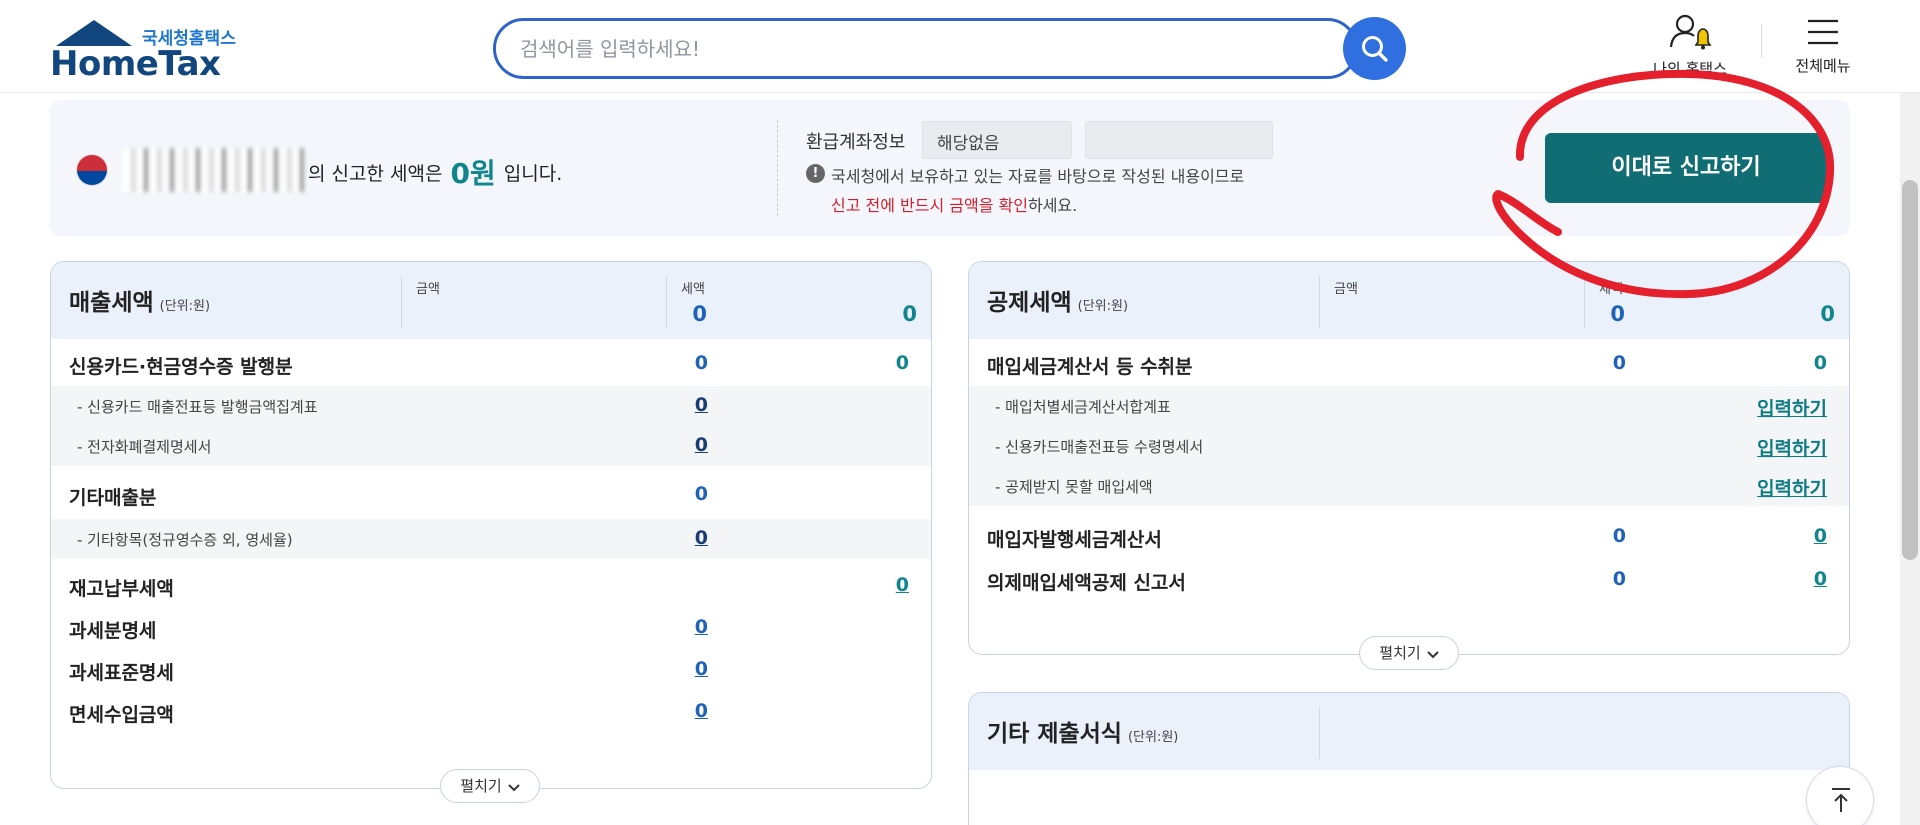 The height and width of the screenshot is (825, 1920). Describe the element at coordinates (121, 589) in the screenshot. I see `row-label: 재고납부세액` at that location.